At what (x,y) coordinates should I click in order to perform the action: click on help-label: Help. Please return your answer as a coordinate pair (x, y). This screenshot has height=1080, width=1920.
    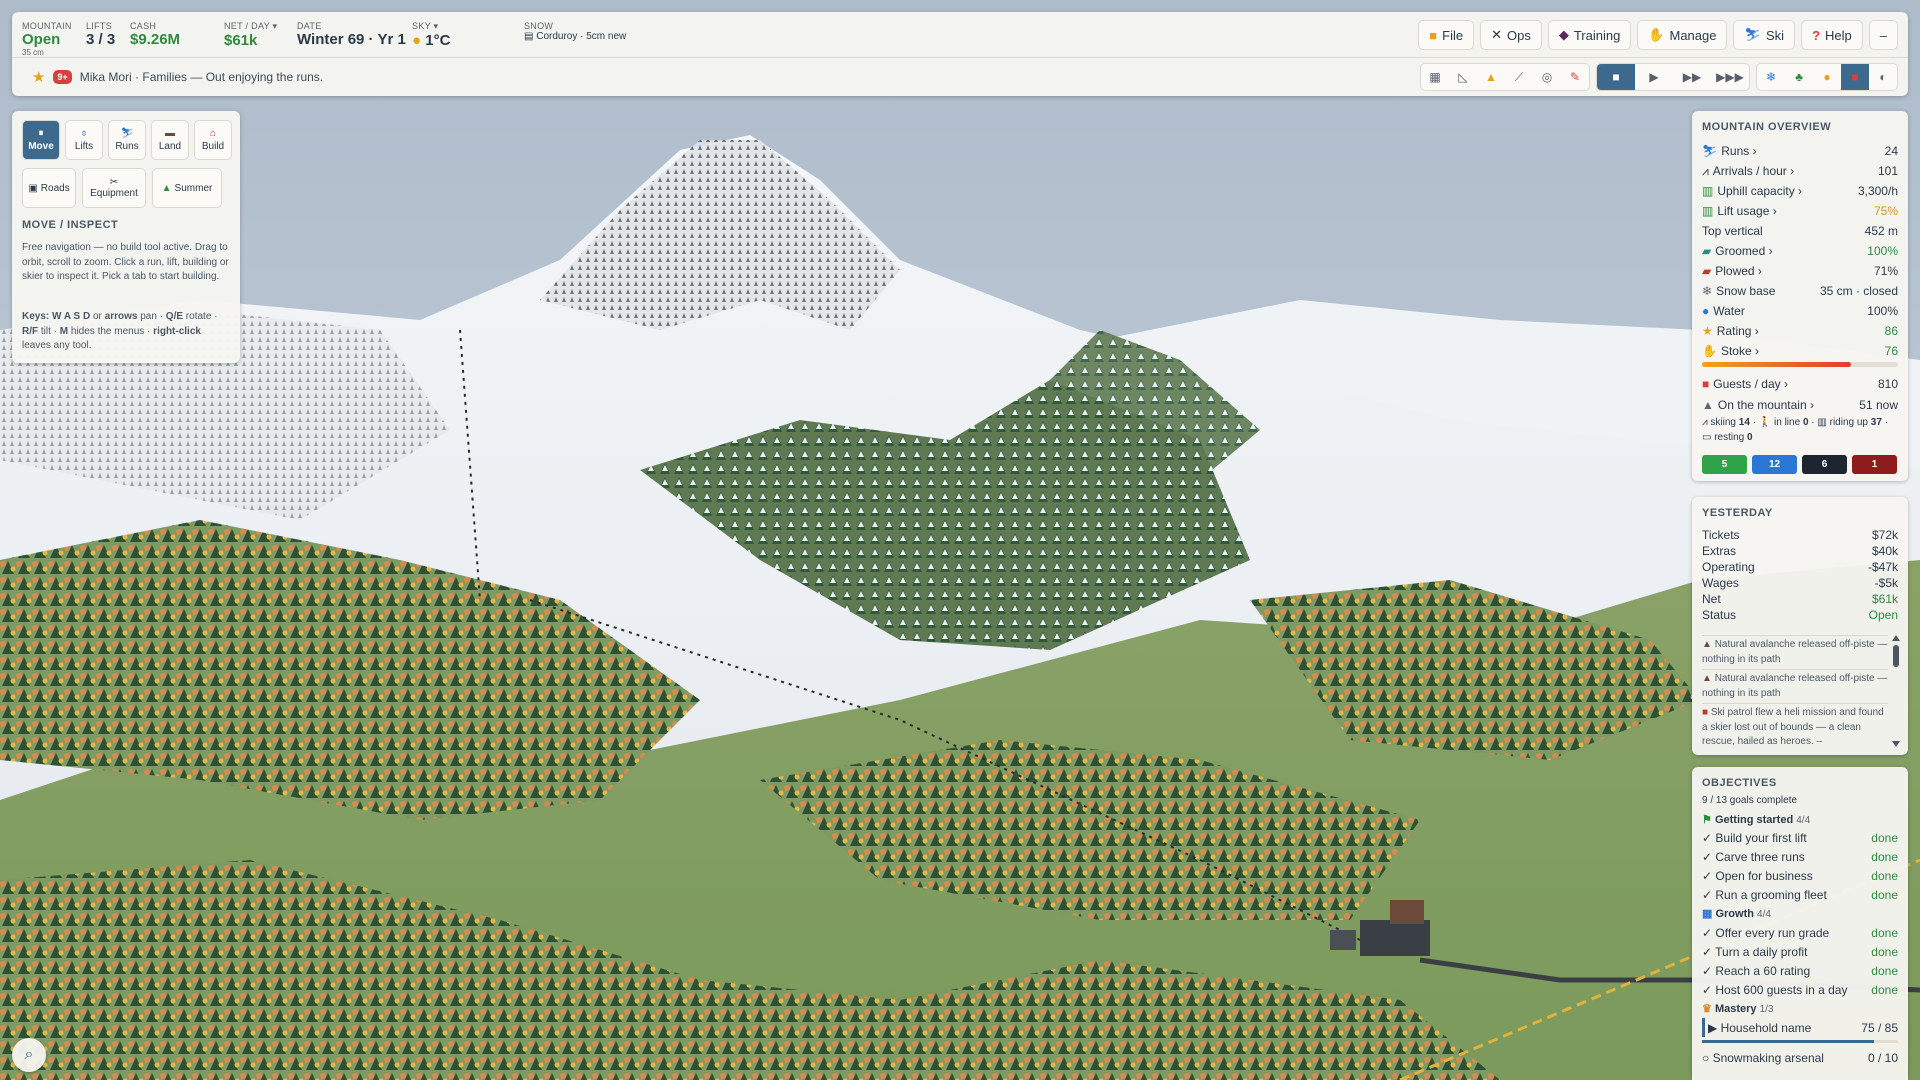
    Looking at the image, I should click on (1838, 35).